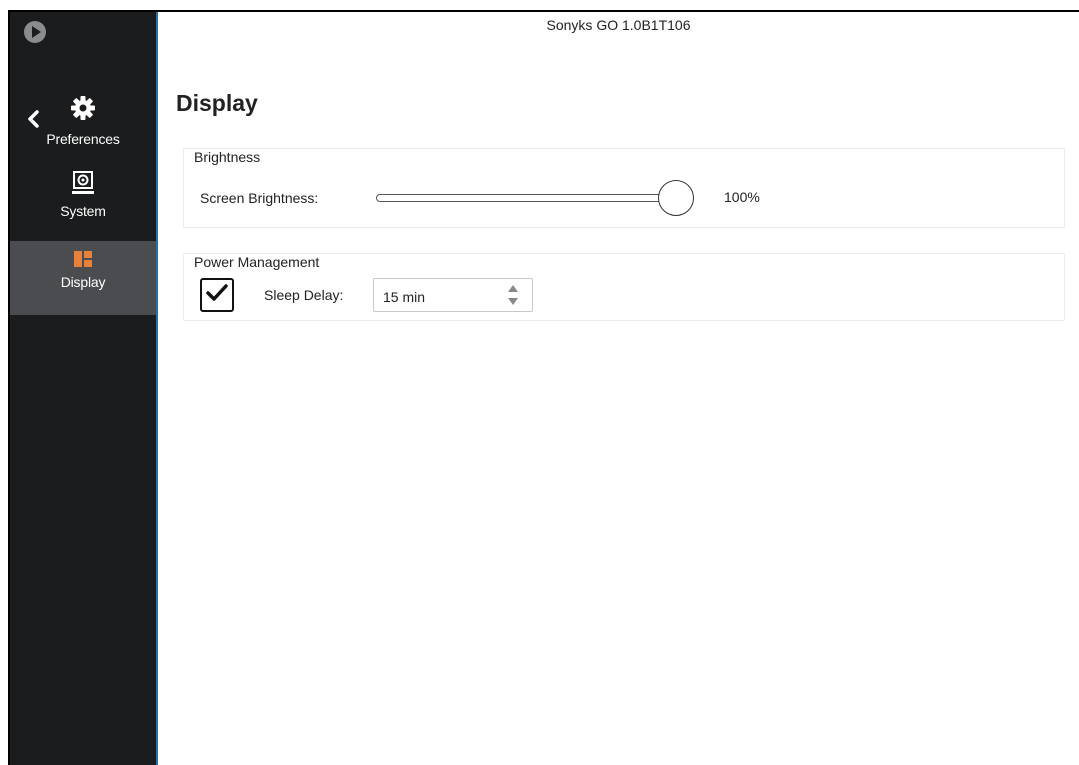 This screenshot has width=1079, height=765. What do you see at coordinates (453, 295) in the screenshot?
I see `sleep-delay-stepper: 15 min` at bounding box center [453, 295].